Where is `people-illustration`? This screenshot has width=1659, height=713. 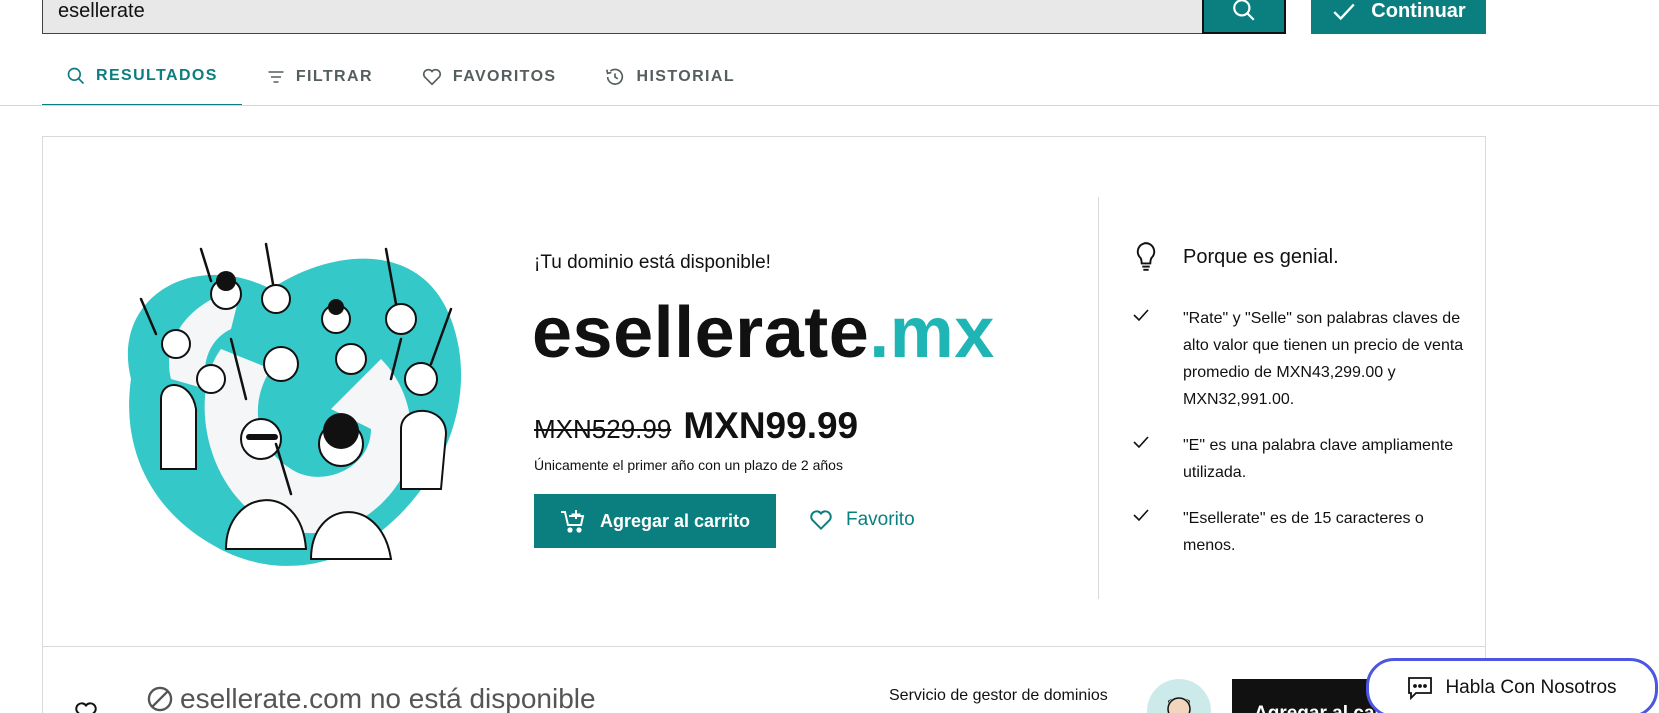 people-illustration is located at coordinates (294, 404).